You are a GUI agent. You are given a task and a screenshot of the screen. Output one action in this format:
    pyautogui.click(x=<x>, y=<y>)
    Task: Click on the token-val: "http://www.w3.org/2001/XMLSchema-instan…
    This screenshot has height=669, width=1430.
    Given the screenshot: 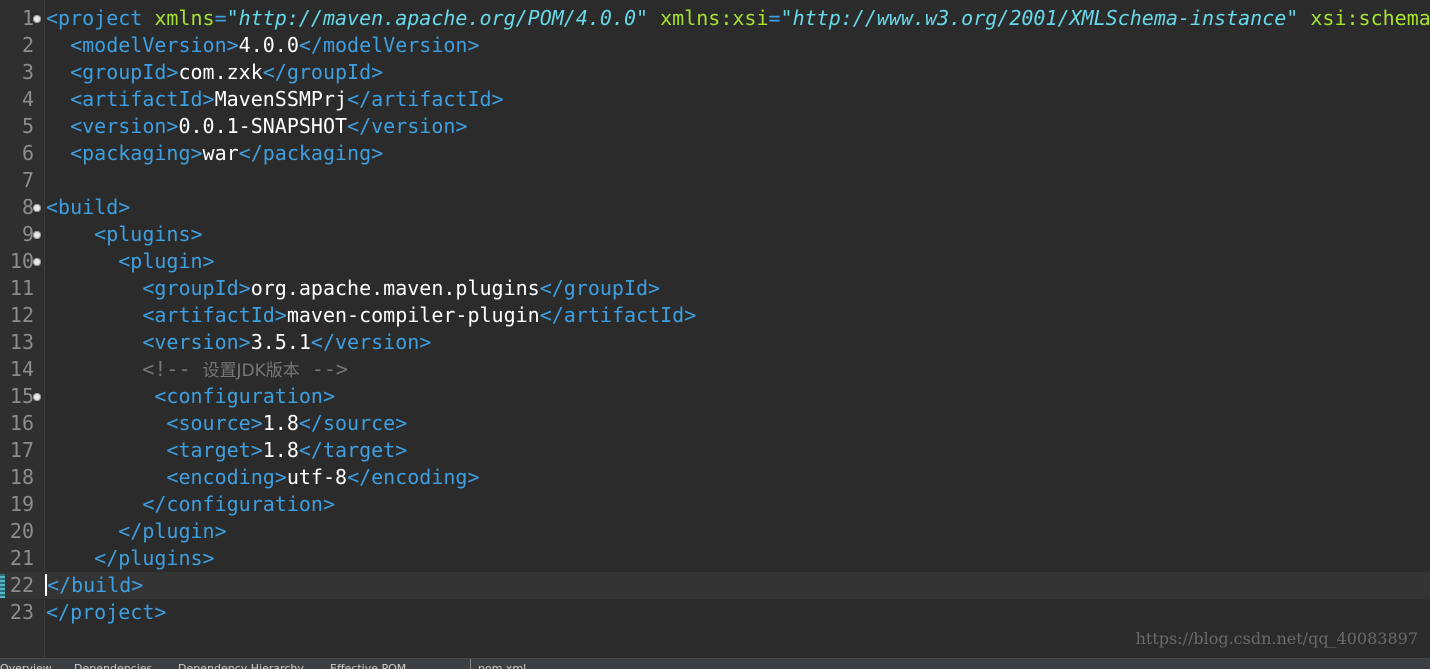 What is the action you would take?
    pyautogui.click(x=1039, y=18)
    